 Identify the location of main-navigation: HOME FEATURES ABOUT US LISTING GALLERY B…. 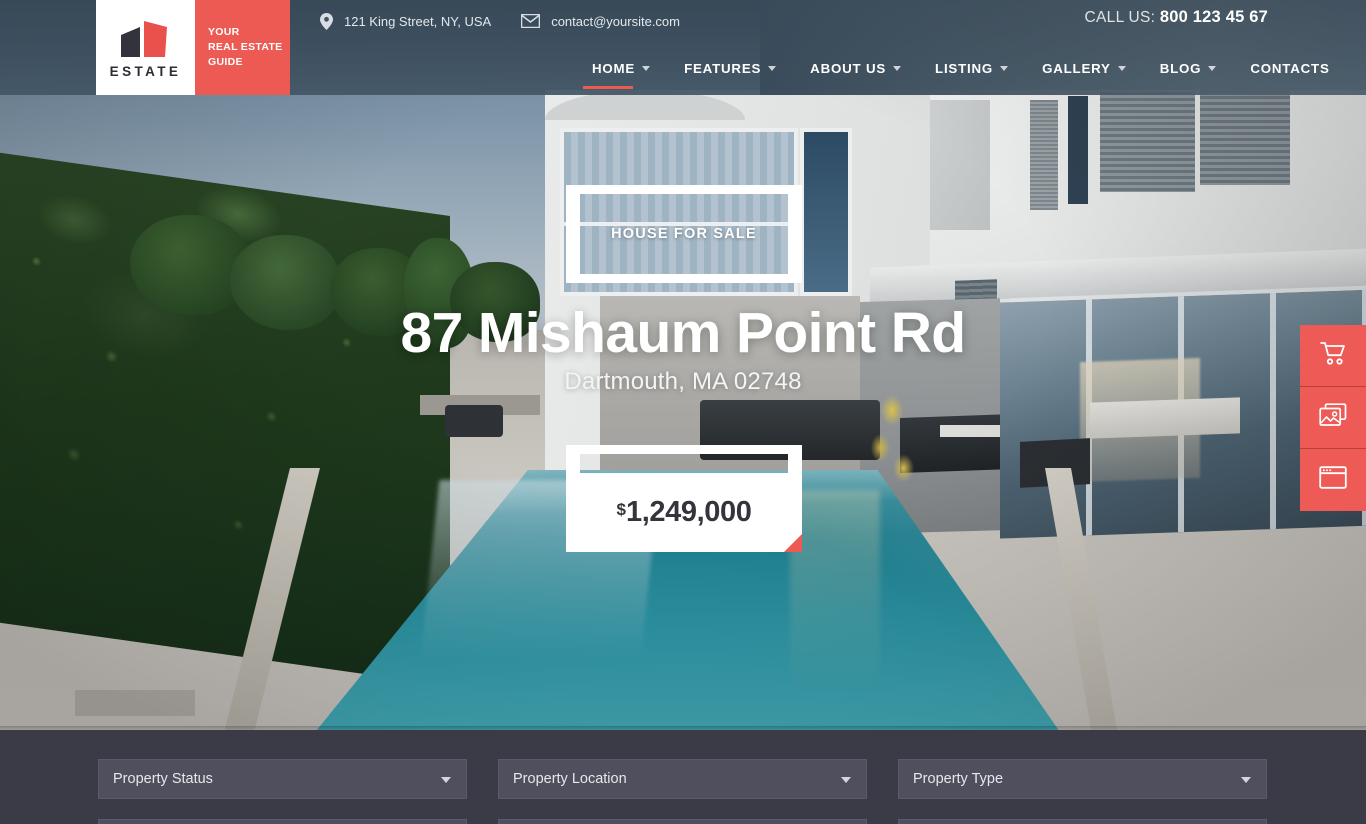
(961, 68).